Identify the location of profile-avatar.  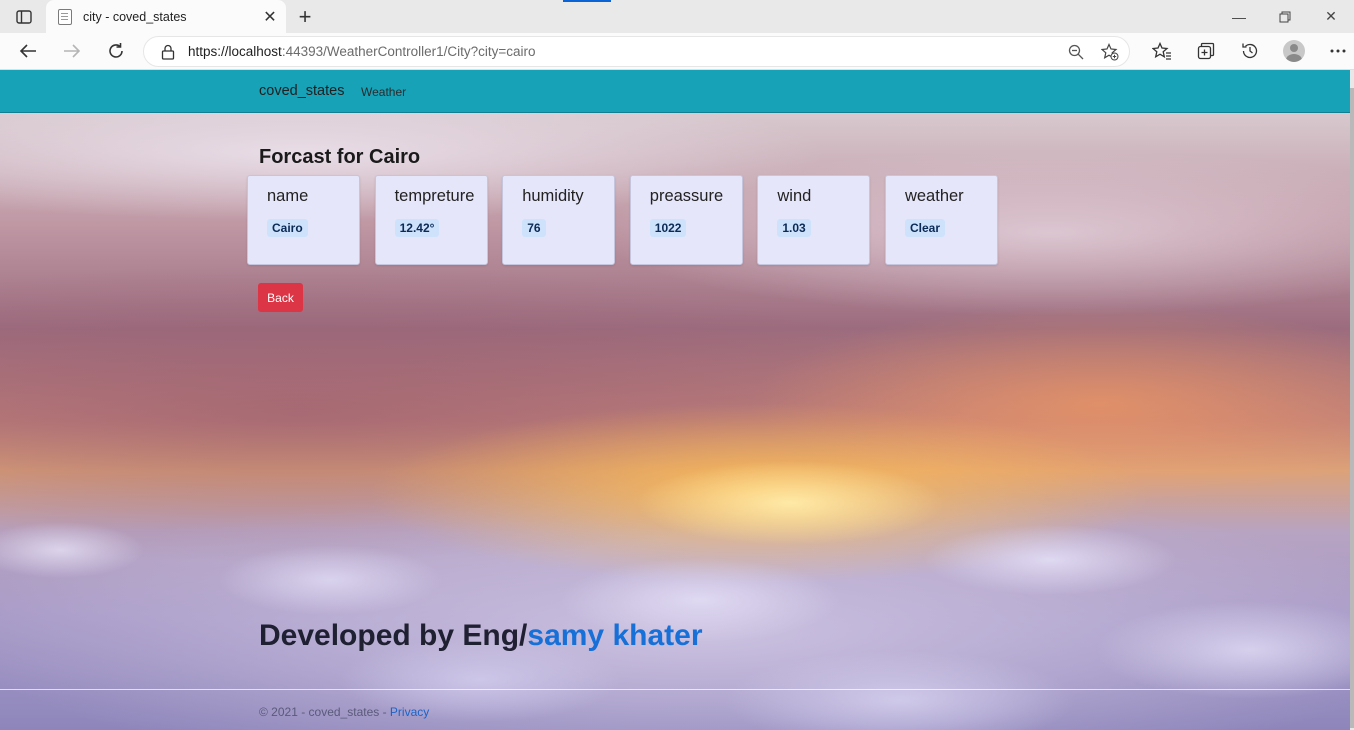
(1294, 51).